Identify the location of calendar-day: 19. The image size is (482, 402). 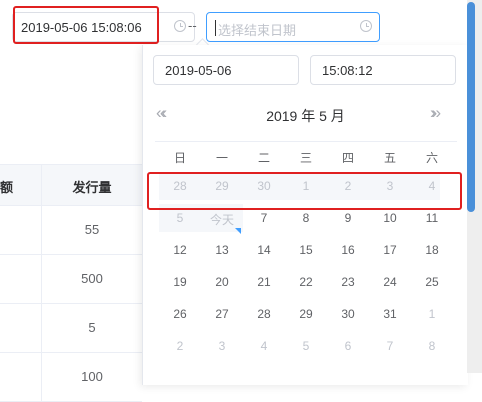
(180, 282).